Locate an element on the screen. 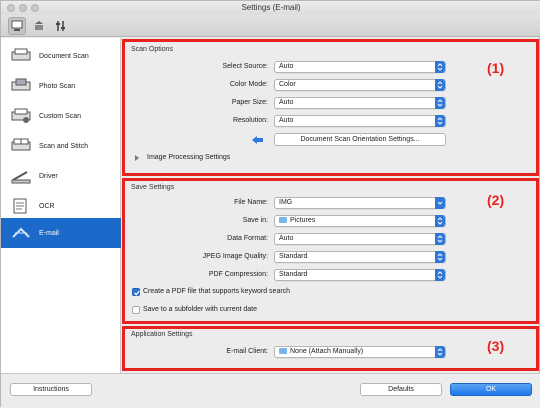 Image resolution: width=540 pixels, height=408 pixels. scan-options-title: Scan Options is located at coordinates (152, 49).